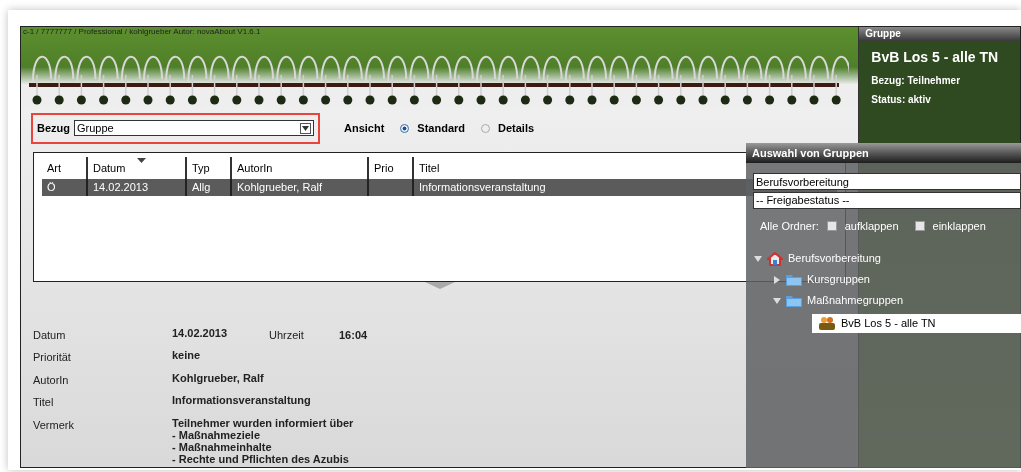 The width and height of the screenshot is (1021, 472). Describe the element at coordinates (871, 226) in the screenshot. I see `checkbox-label: aufklappen` at that location.